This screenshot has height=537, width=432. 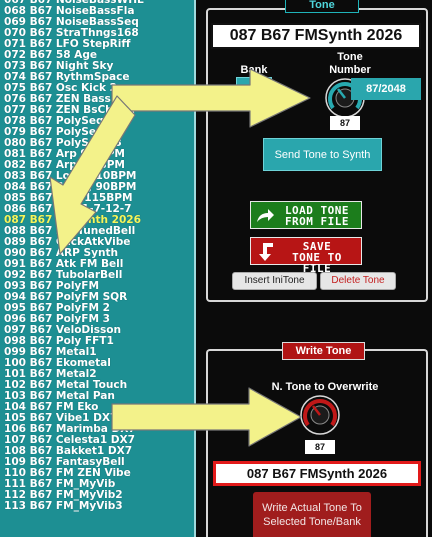 I want to click on insert-initone-button: Insert IniTone, so click(x=274, y=281).